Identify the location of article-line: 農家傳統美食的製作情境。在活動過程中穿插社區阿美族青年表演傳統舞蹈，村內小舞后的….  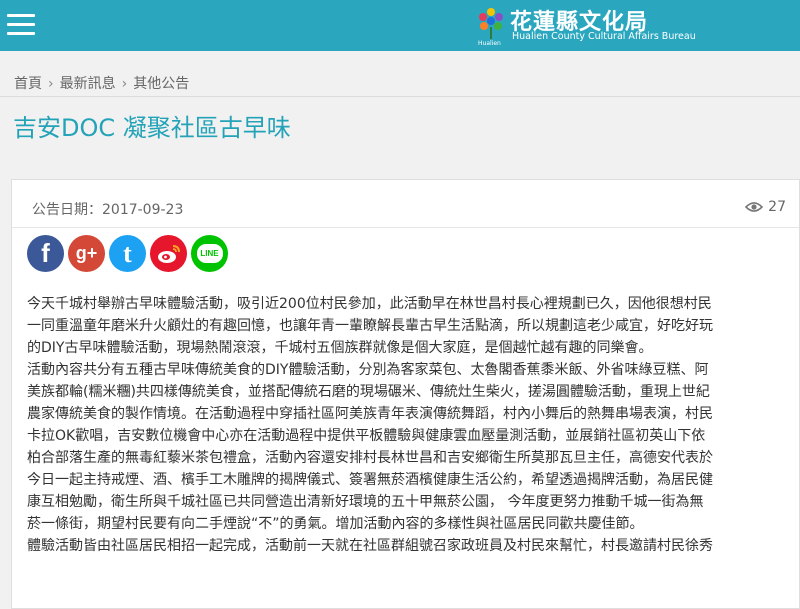
(370, 414).